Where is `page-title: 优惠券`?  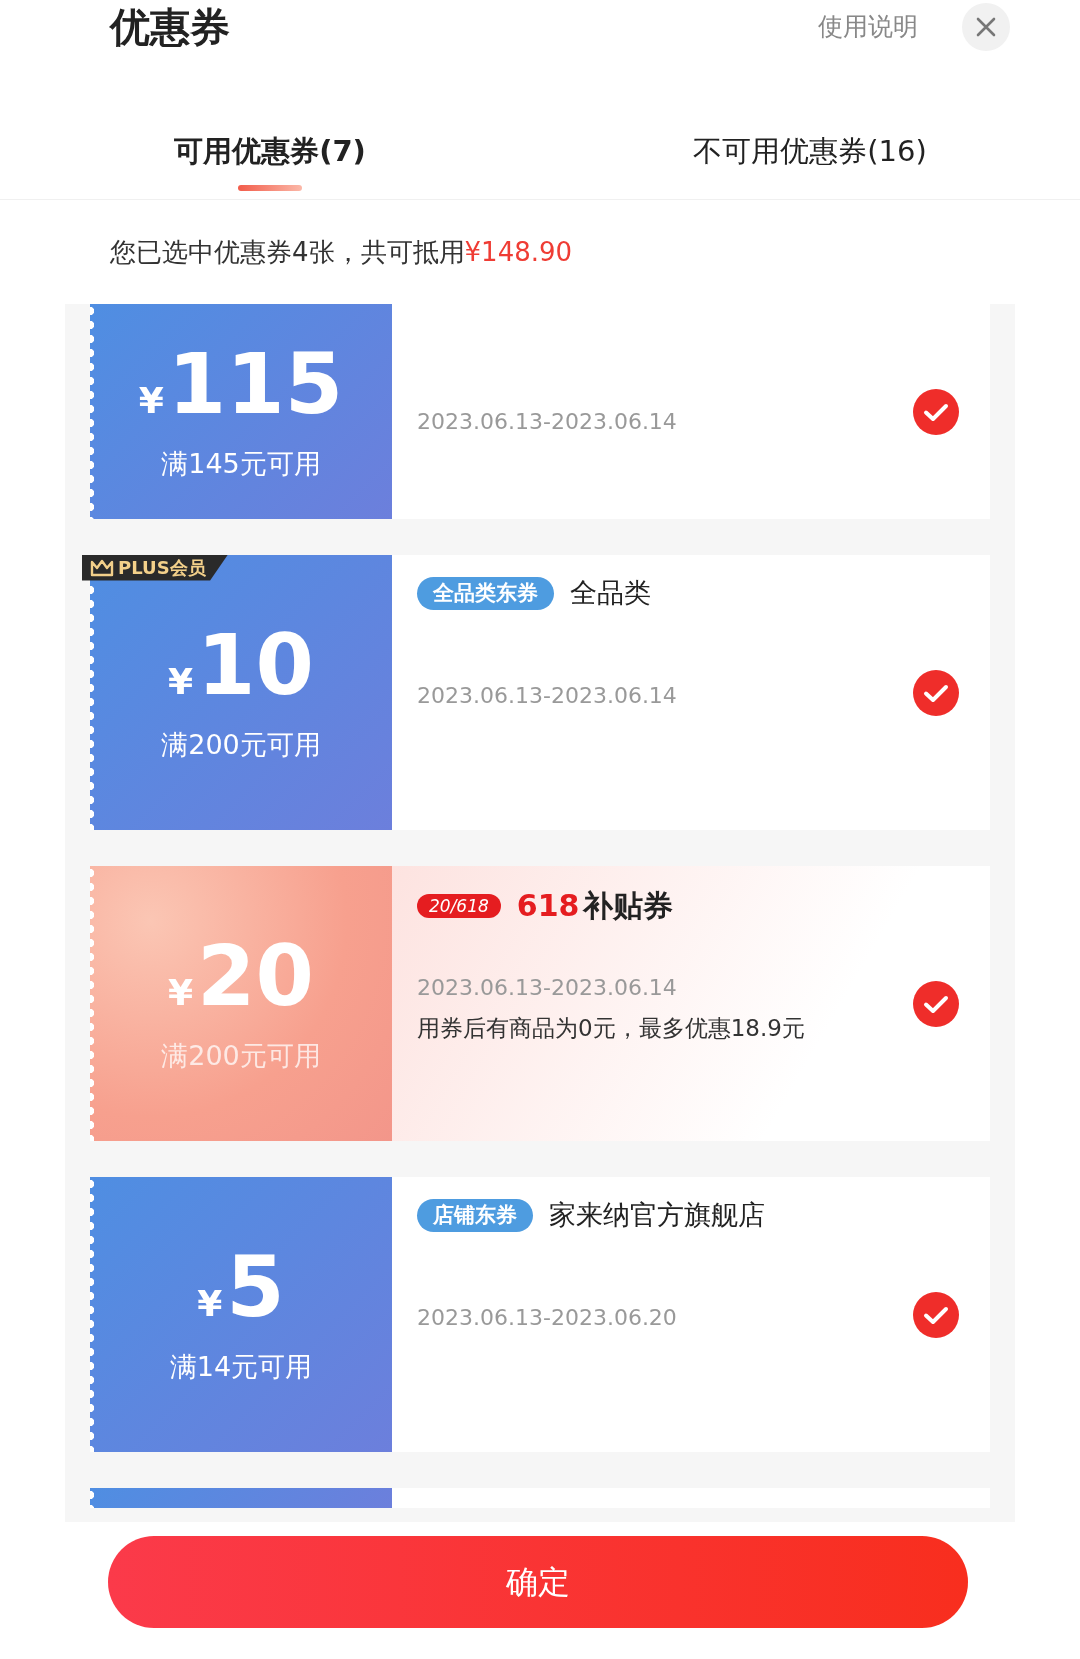
page-title: 优惠券 is located at coordinates (170, 27).